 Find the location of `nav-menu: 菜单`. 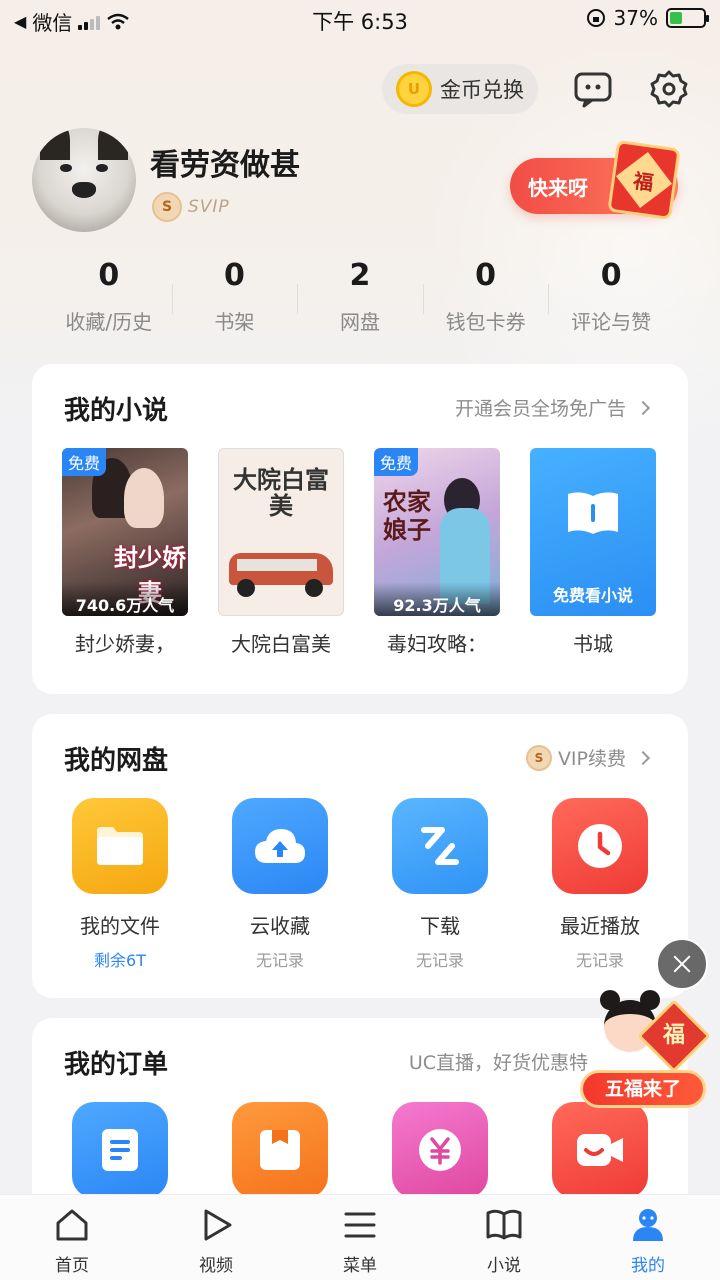

nav-menu: 菜单 is located at coordinates (360, 1237).